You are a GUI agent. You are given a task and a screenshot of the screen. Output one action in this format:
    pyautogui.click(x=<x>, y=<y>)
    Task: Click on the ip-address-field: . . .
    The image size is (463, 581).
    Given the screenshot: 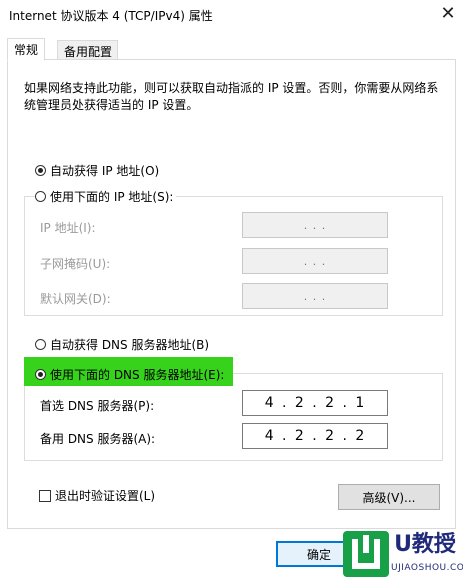 What is the action you would take?
    pyautogui.click(x=315, y=225)
    